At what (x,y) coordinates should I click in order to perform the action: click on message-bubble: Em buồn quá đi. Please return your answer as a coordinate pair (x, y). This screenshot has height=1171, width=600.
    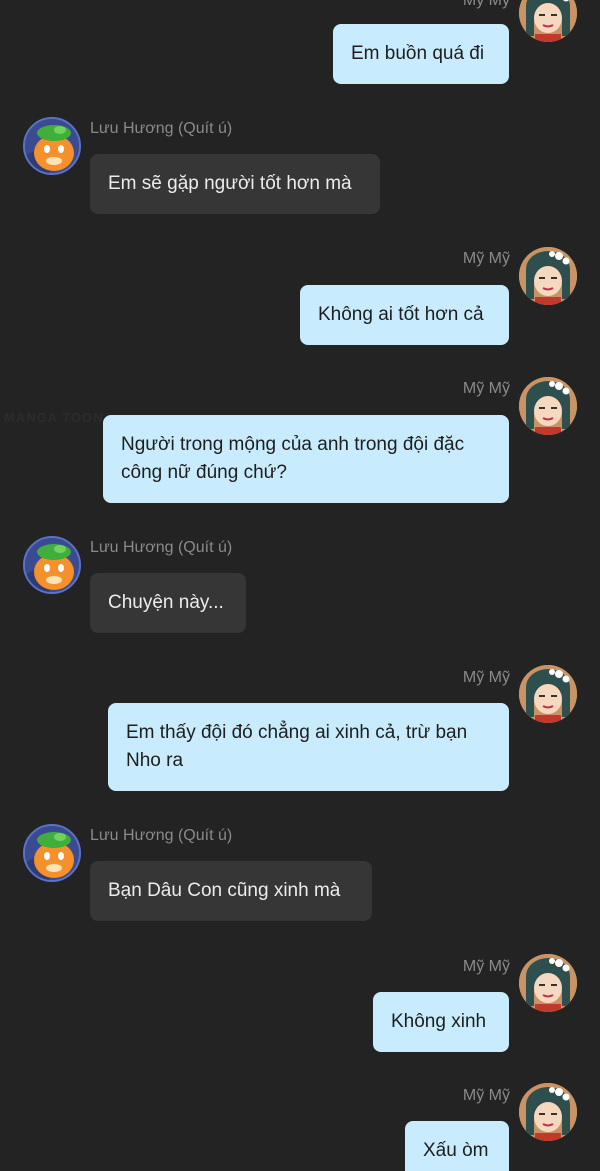
    Looking at the image, I should click on (421, 54).